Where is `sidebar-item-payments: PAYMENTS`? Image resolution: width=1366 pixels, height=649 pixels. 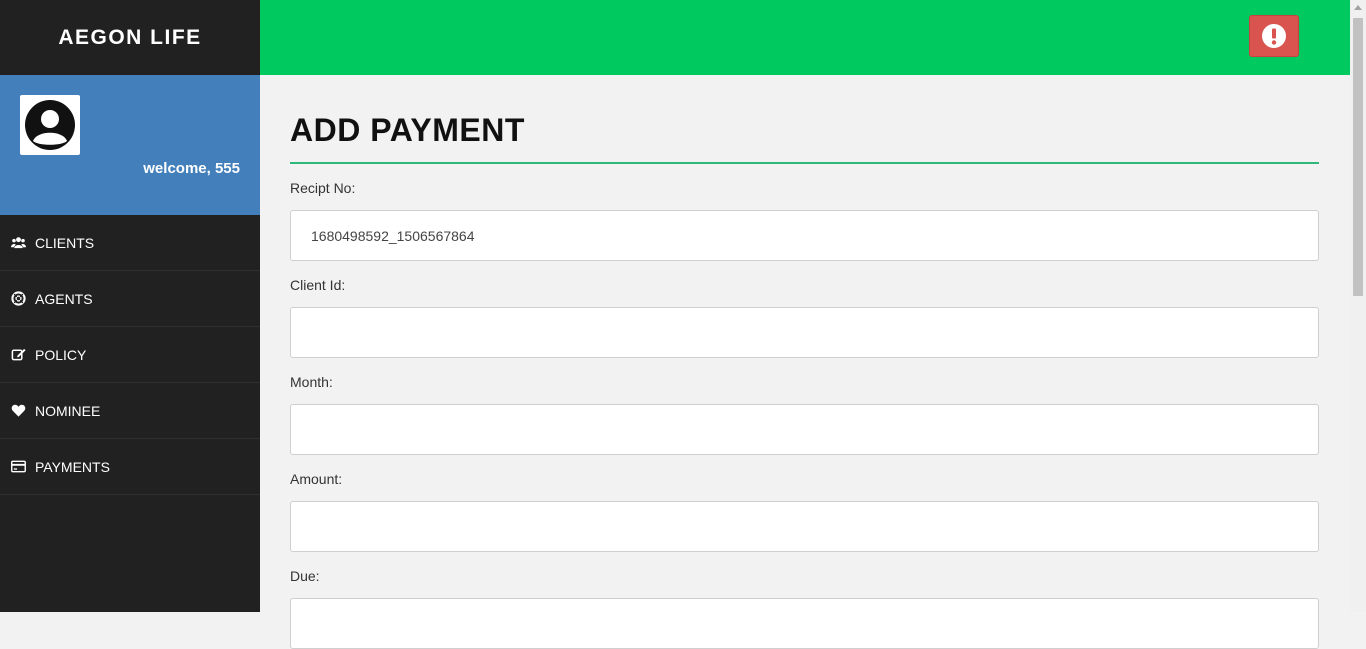 sidebar-item-payments: PAYMENTS is located at coordinates (130, 467).